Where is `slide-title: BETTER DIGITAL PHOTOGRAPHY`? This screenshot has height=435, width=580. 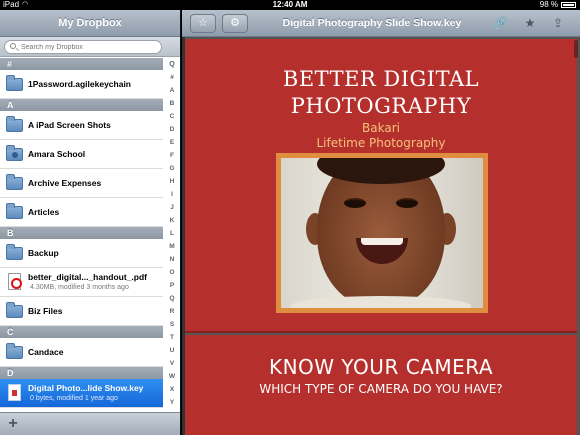
slide-title: BETTER DIGITAL PHOTOGRAPHY is located at coordinates (381, 93).